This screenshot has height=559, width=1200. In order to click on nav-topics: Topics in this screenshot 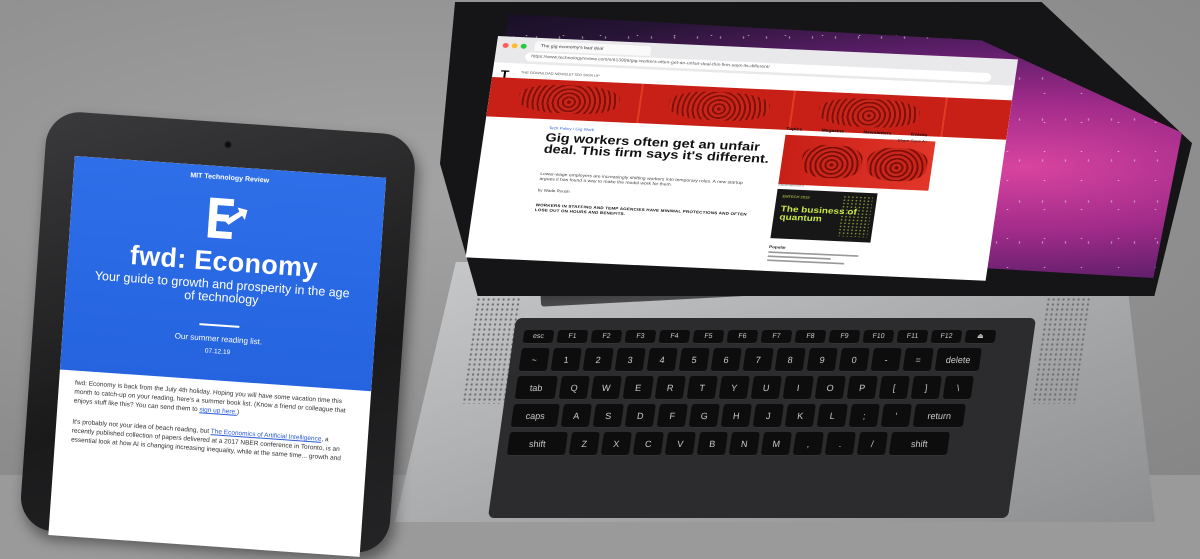, I will do `click(794, 130)`.